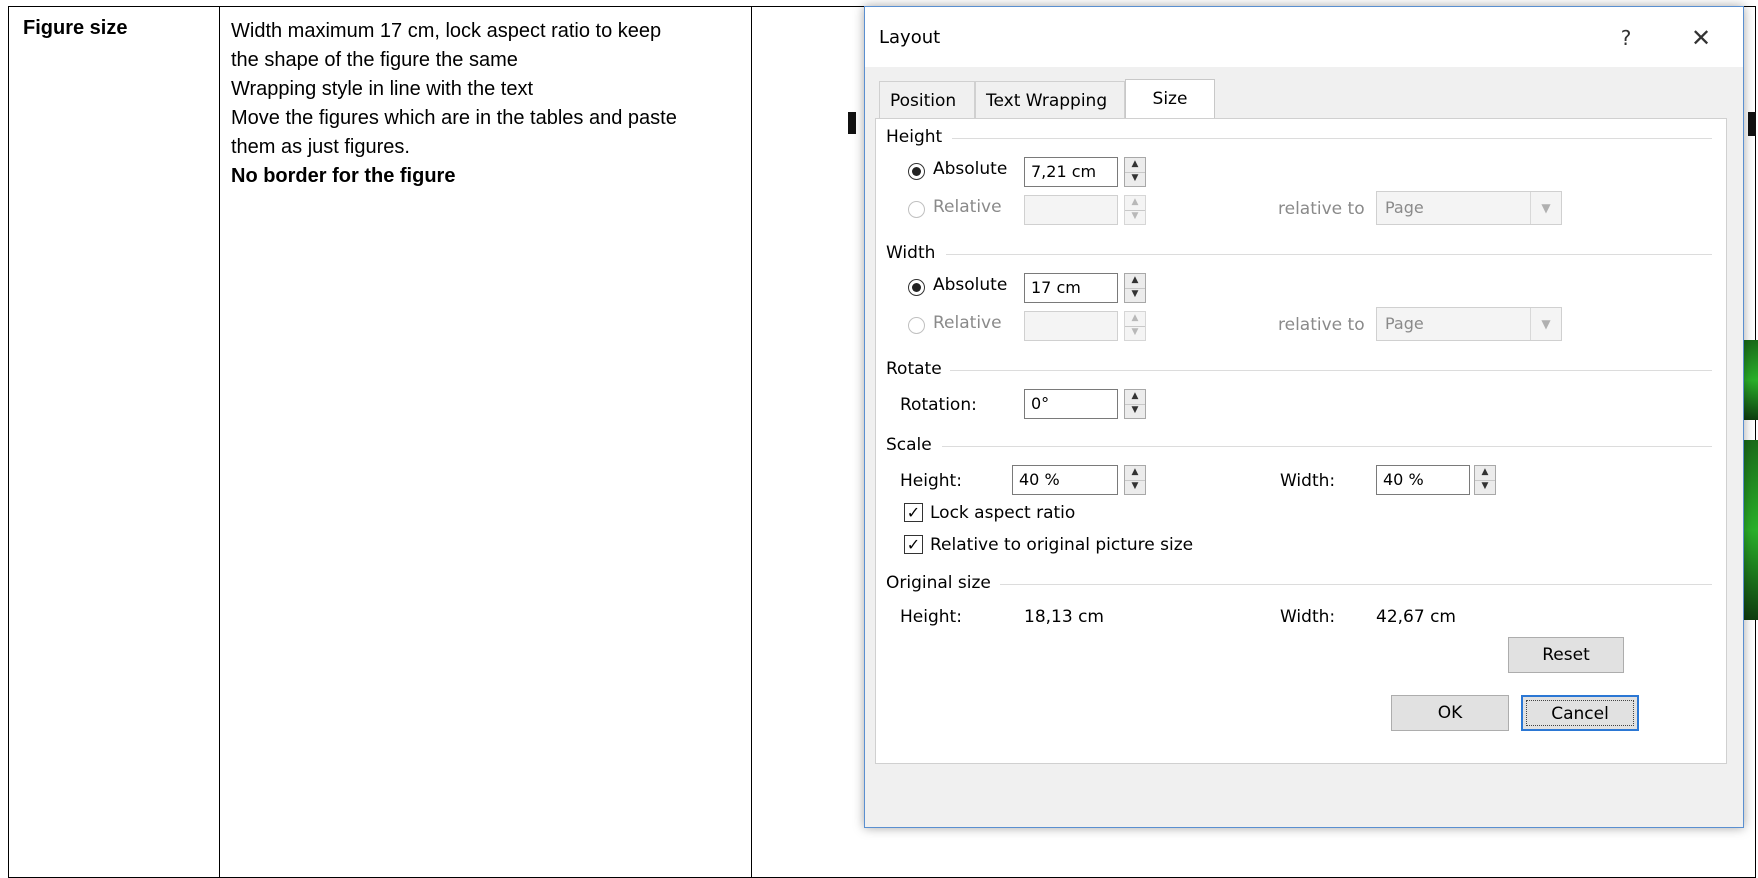  I want to click on width-group-label: Width, so click(911, 253).